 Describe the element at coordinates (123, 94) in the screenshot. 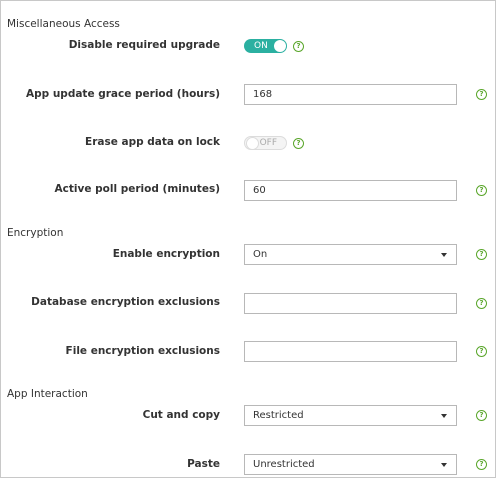

I see `grace-period-label: App update grace period (hours)` at that location.